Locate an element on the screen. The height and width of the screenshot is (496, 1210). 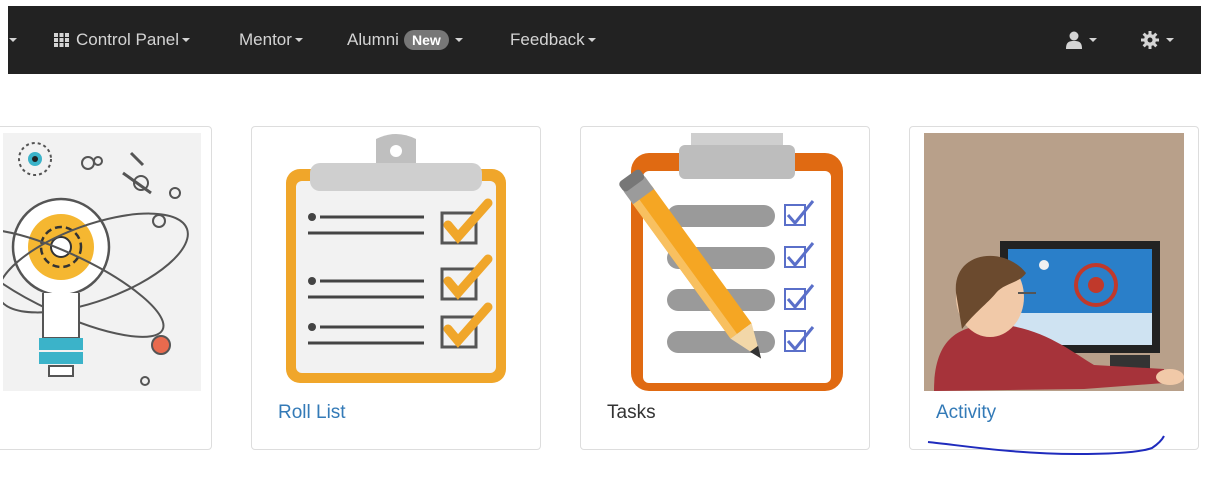
user-icon is located at coordinates (1074, 40).